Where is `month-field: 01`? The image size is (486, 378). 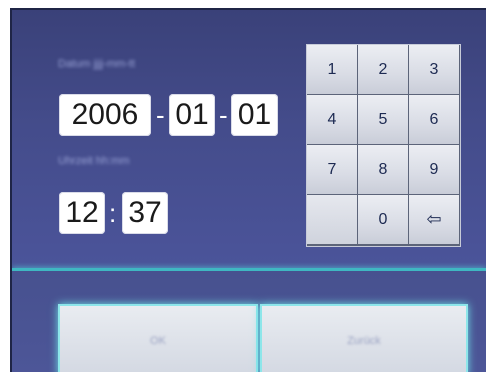
month-field: 01 is located at coordinates (192, 115).